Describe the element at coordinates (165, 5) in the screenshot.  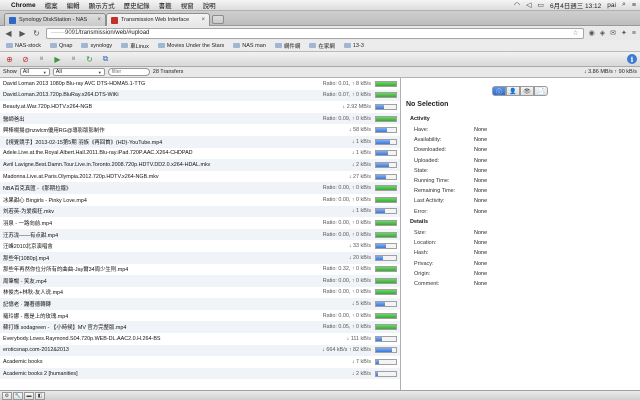
I see `menu-item-bookmarks: 書籤` at that location.